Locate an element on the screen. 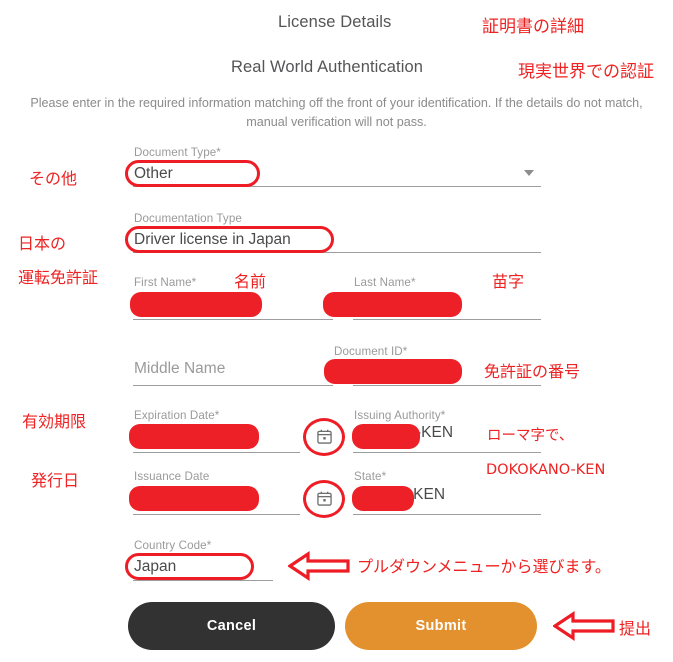 The image size is (673, 662). page-title-annotation: 証明書の詳細 is located at coordinates (533, 27).